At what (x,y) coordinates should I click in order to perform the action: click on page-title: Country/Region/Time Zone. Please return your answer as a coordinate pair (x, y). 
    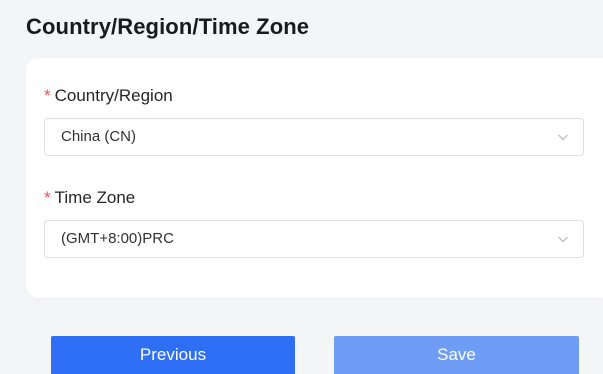
    Looking at the image, I should click on (168, 26).